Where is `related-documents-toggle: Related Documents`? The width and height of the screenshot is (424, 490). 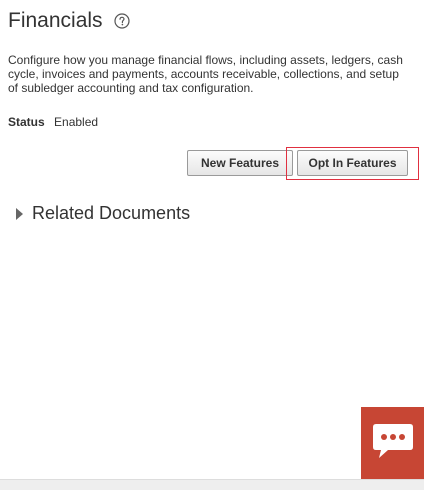 related-documents-toggle: Related Documents is located at coordinates (103, 213).